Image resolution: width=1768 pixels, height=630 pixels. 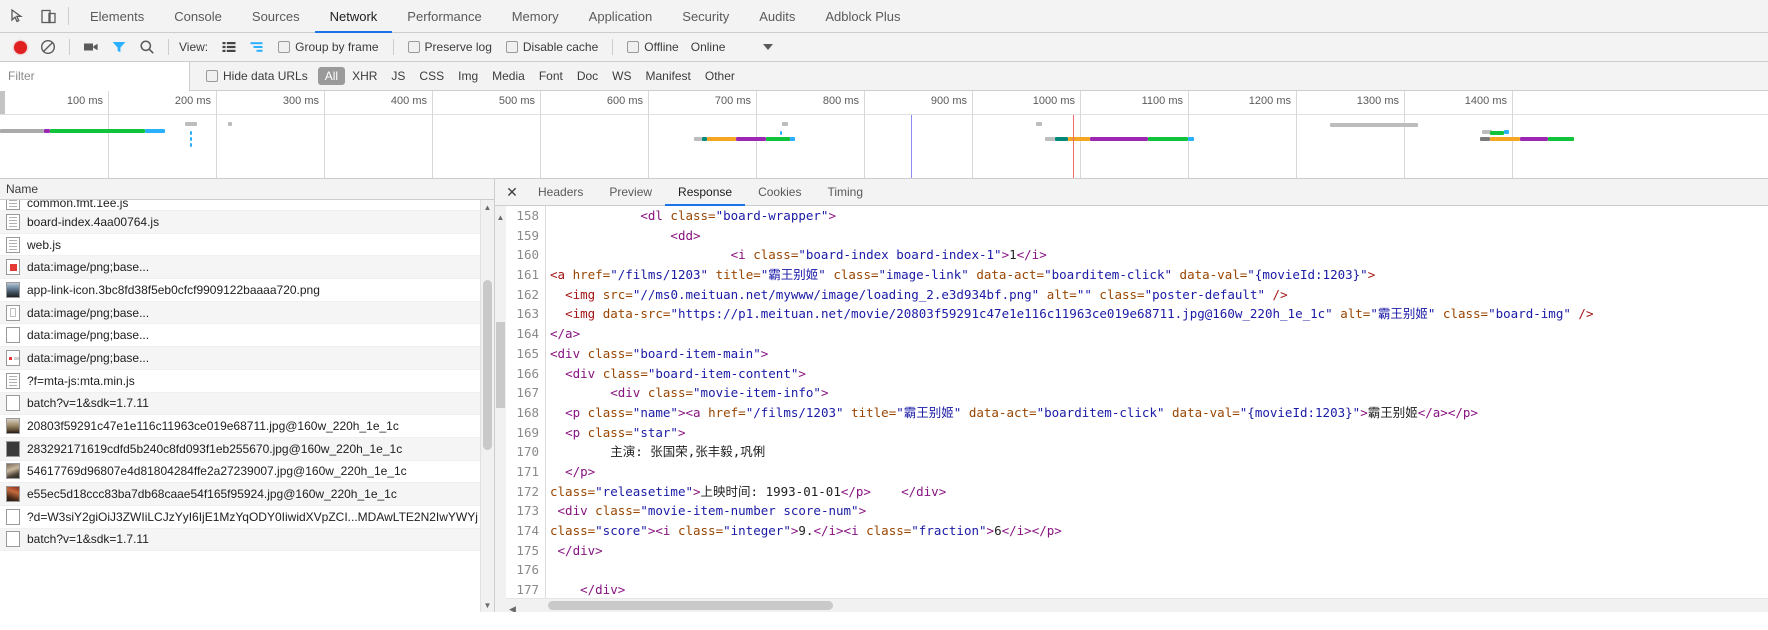 I want to click on code-line-number: 164, so click(x=526, y=334).